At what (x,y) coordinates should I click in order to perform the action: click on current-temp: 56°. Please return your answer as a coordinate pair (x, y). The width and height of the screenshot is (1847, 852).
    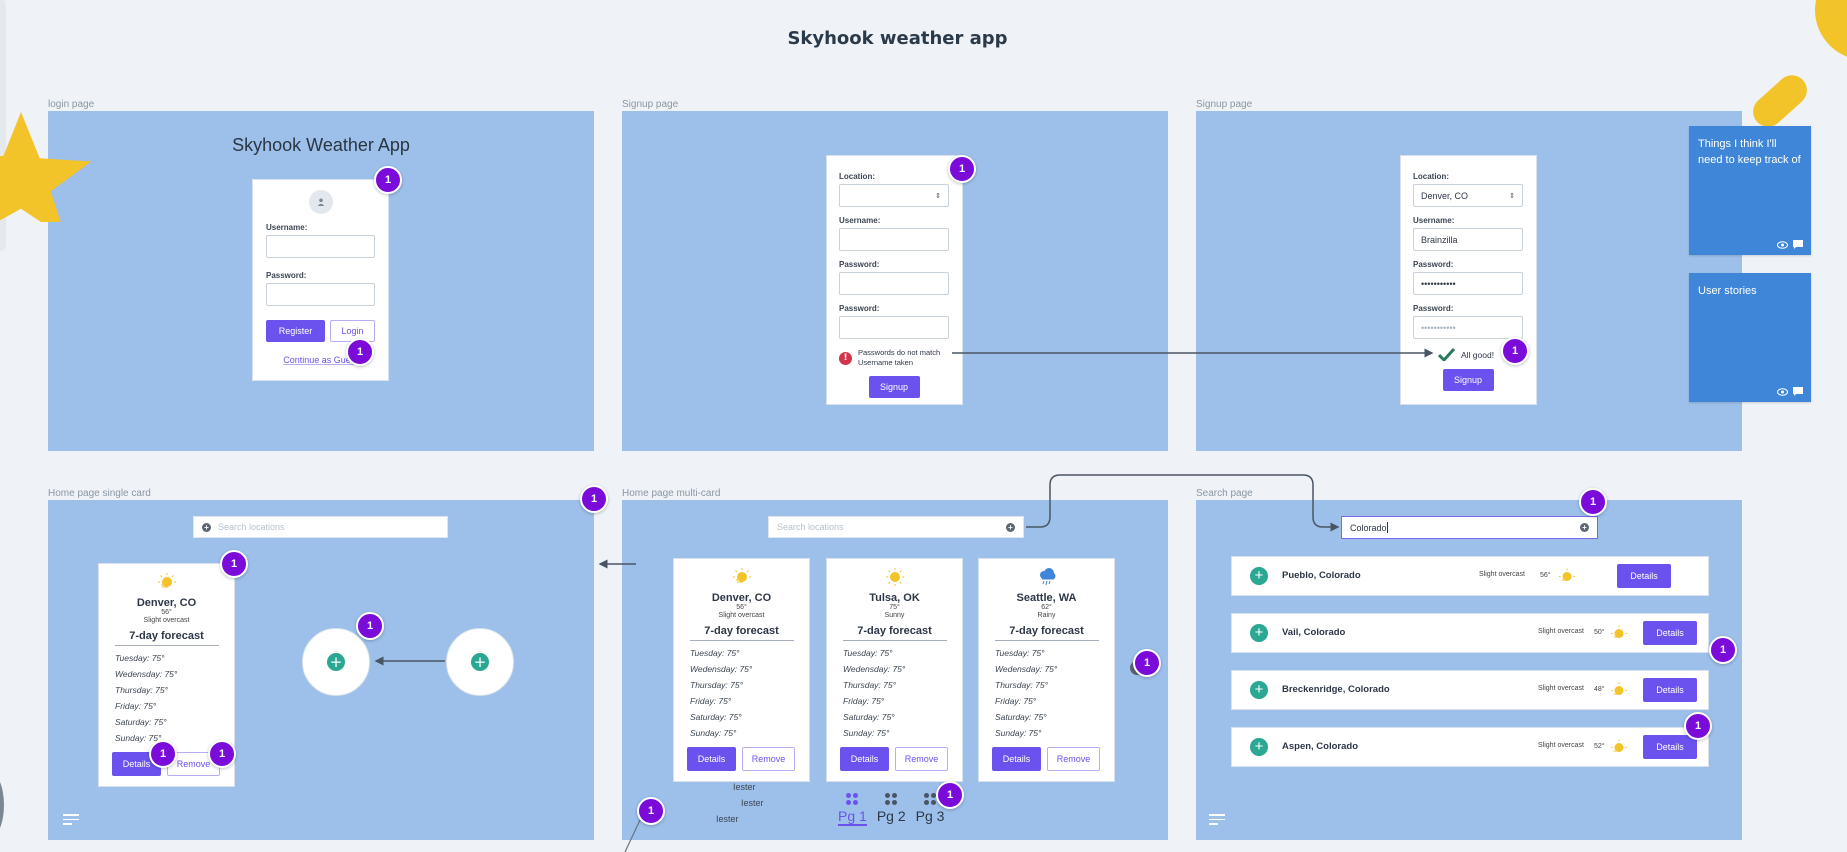
    Looking at the image, I should click on (166, 612).